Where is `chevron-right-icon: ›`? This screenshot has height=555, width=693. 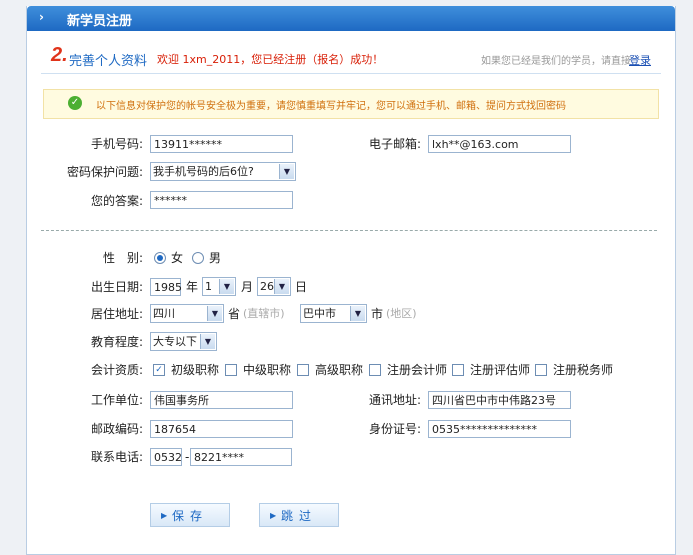 chevron-right-icon: › is located at coordinates (41, 17).